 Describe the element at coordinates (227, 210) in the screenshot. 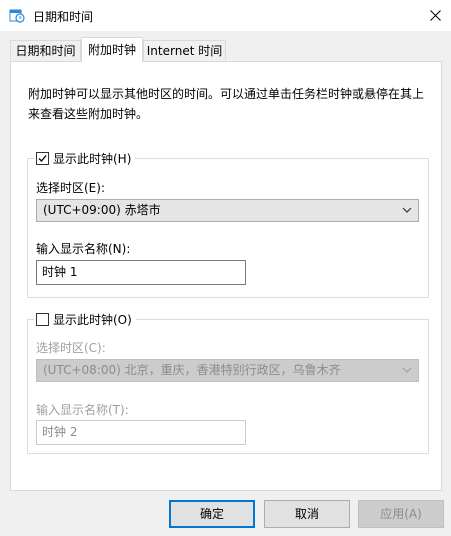

I see `clock1-timezone-select: (UTC+09:00) 赤塔市` at that location.